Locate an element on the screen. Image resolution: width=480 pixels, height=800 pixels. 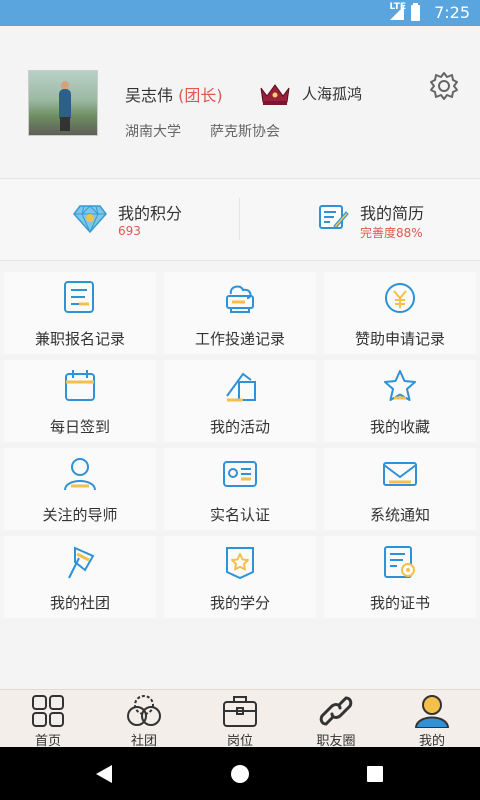
tab-jobs: 岗位 is located at coordinates (240, 719).